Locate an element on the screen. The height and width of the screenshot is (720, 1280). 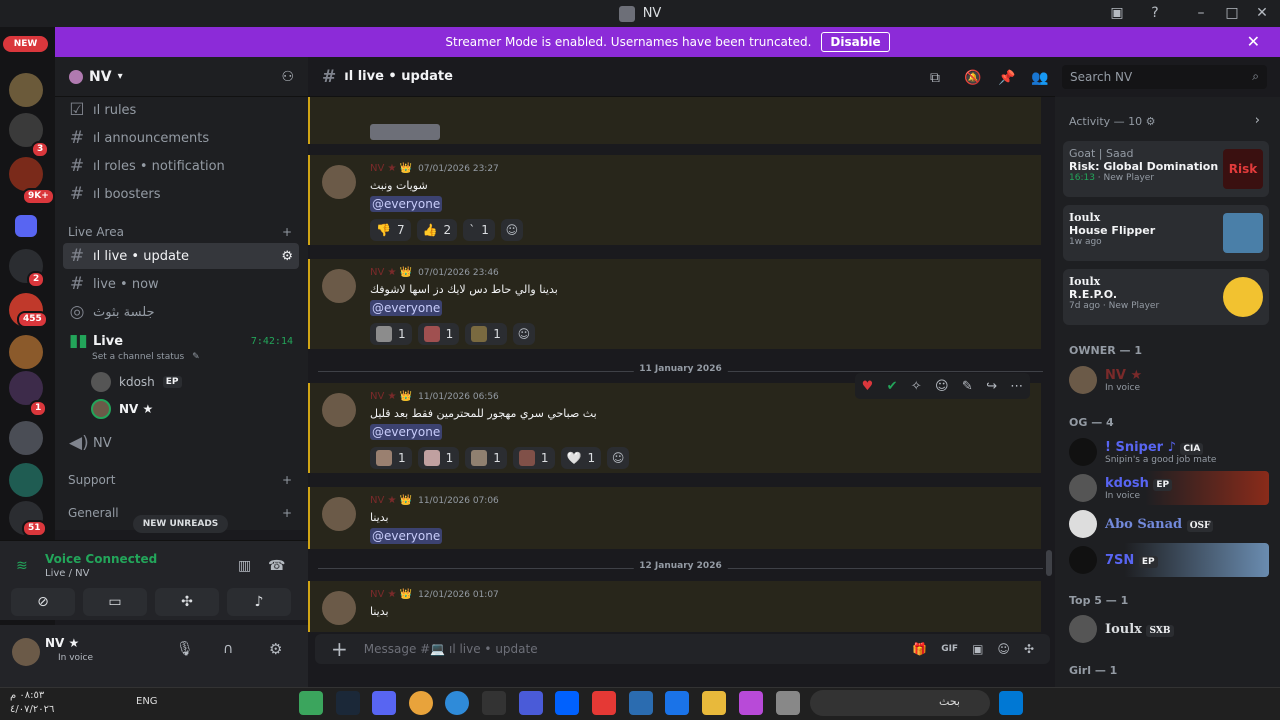
more-icon: ⋯ is located at coordinates (1016, 386).